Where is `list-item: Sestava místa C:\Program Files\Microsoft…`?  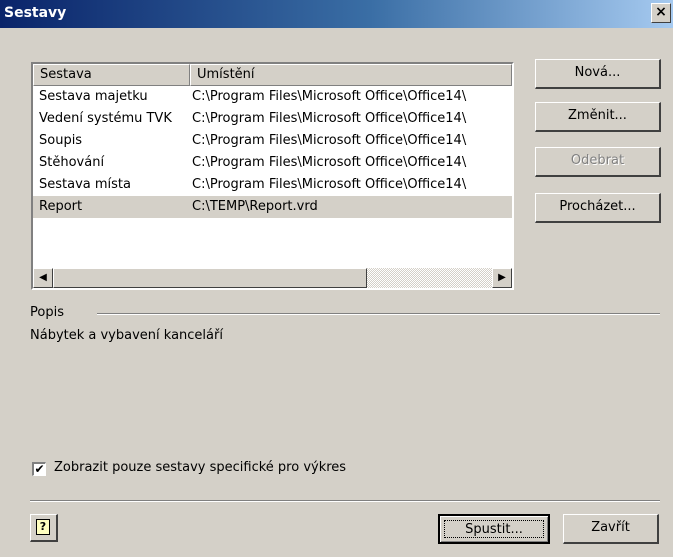
list-item: Sestava místa C:\Program Files\Microsoft… is located at coordinates (272, 185).